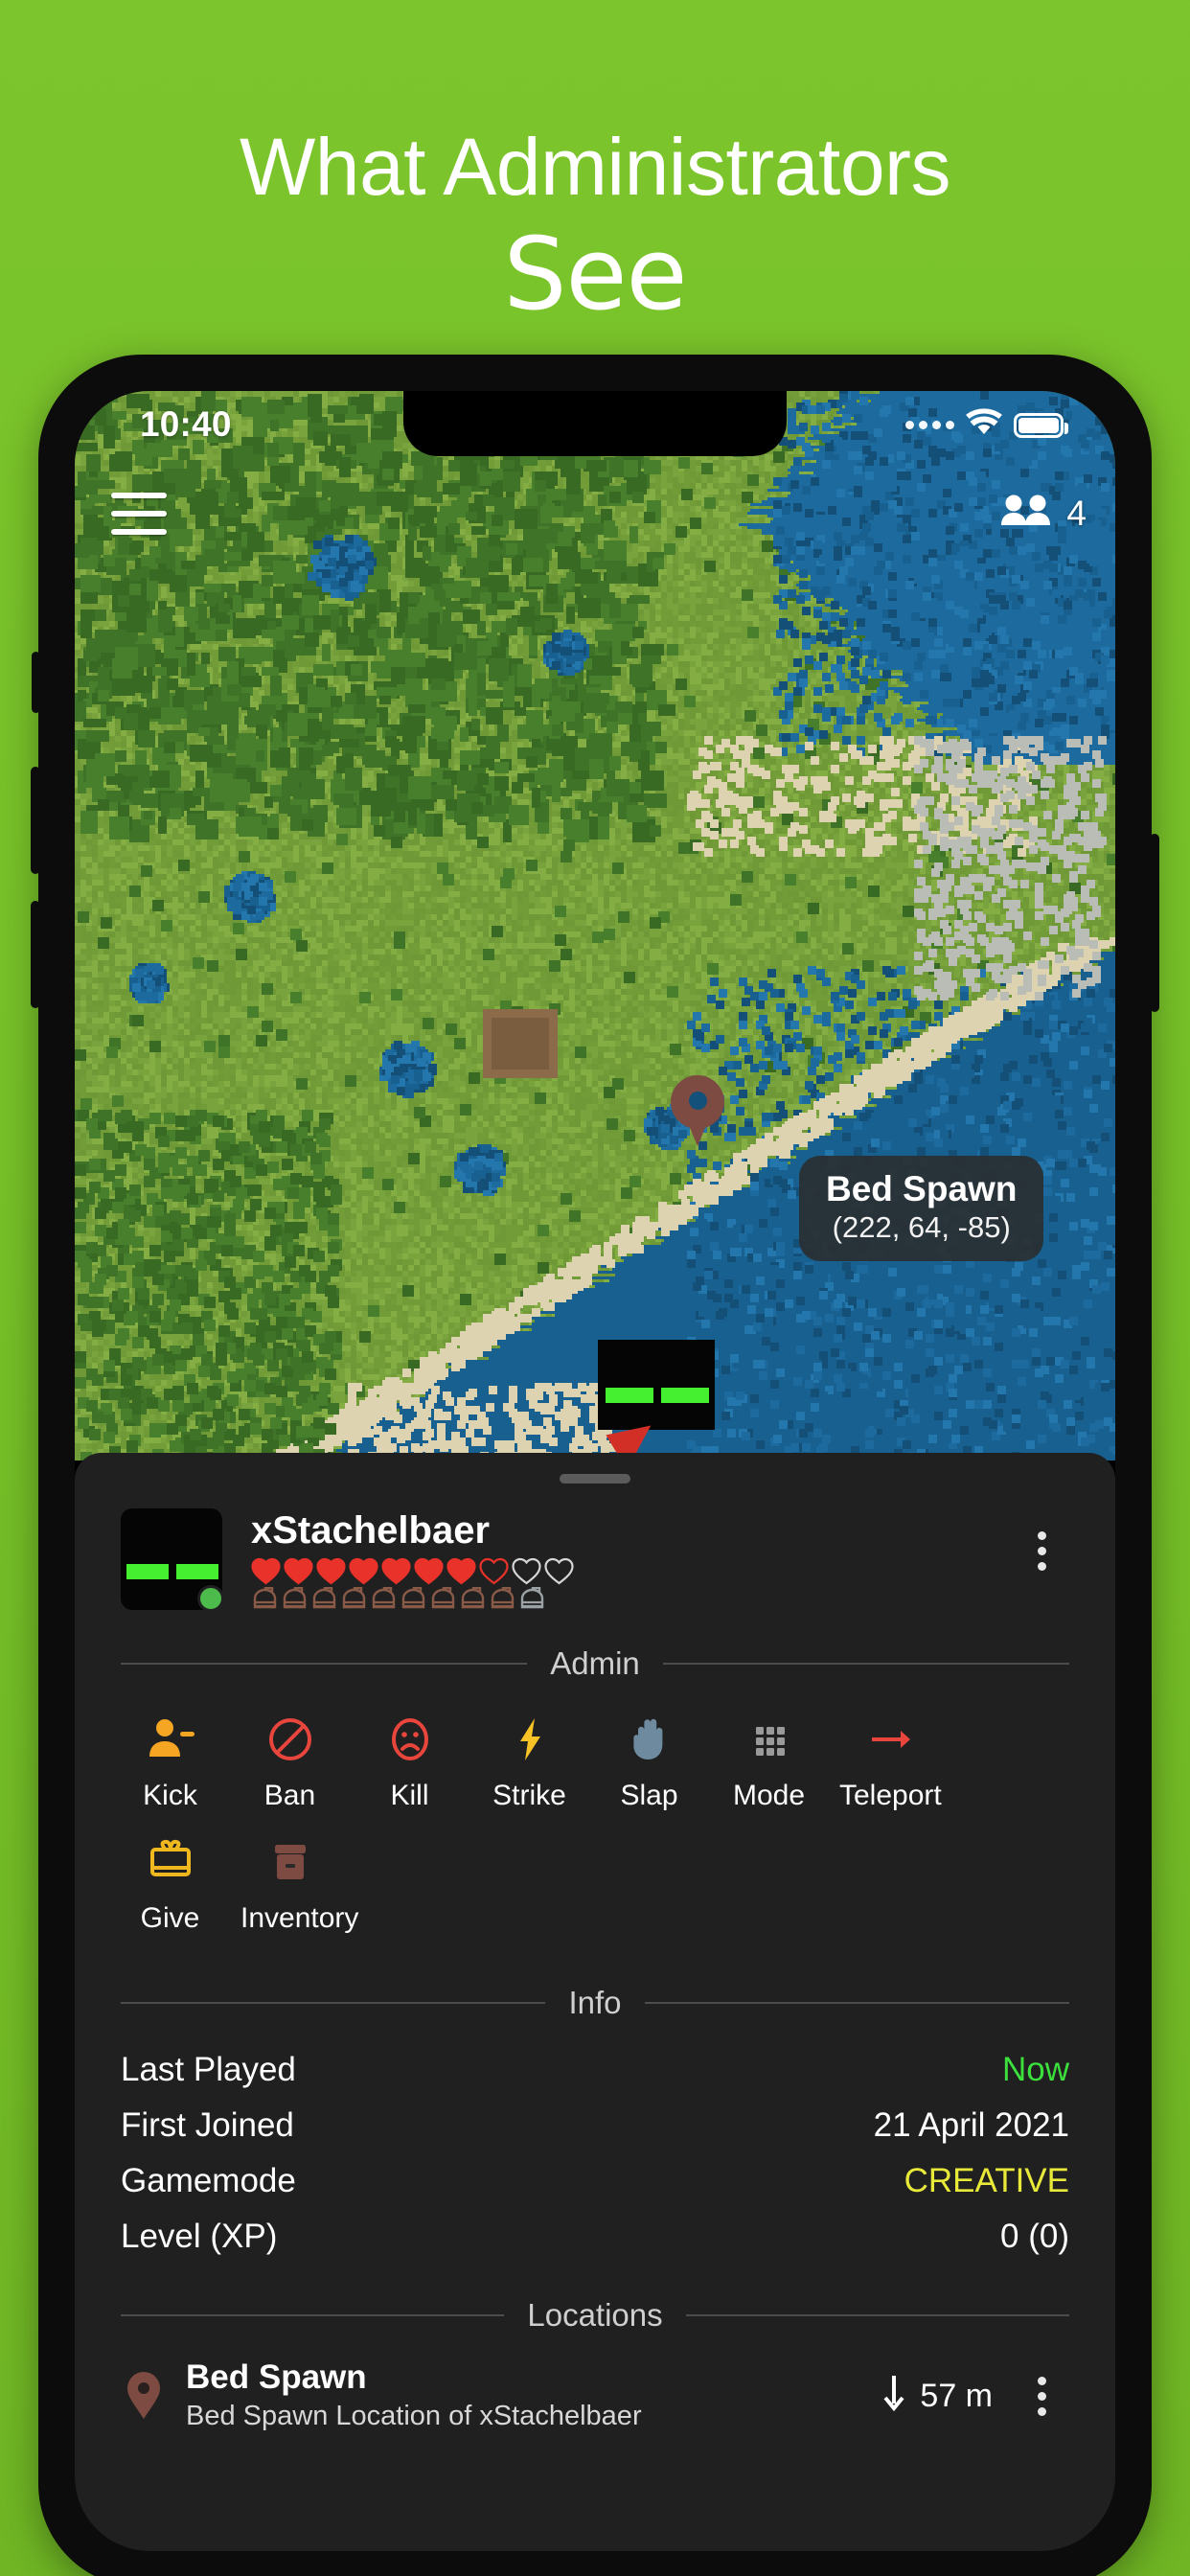  What do you see at coordinates (289, 1740) in the screenshot?
I see `block-circle-icon` at bounding box center [289, 1740].